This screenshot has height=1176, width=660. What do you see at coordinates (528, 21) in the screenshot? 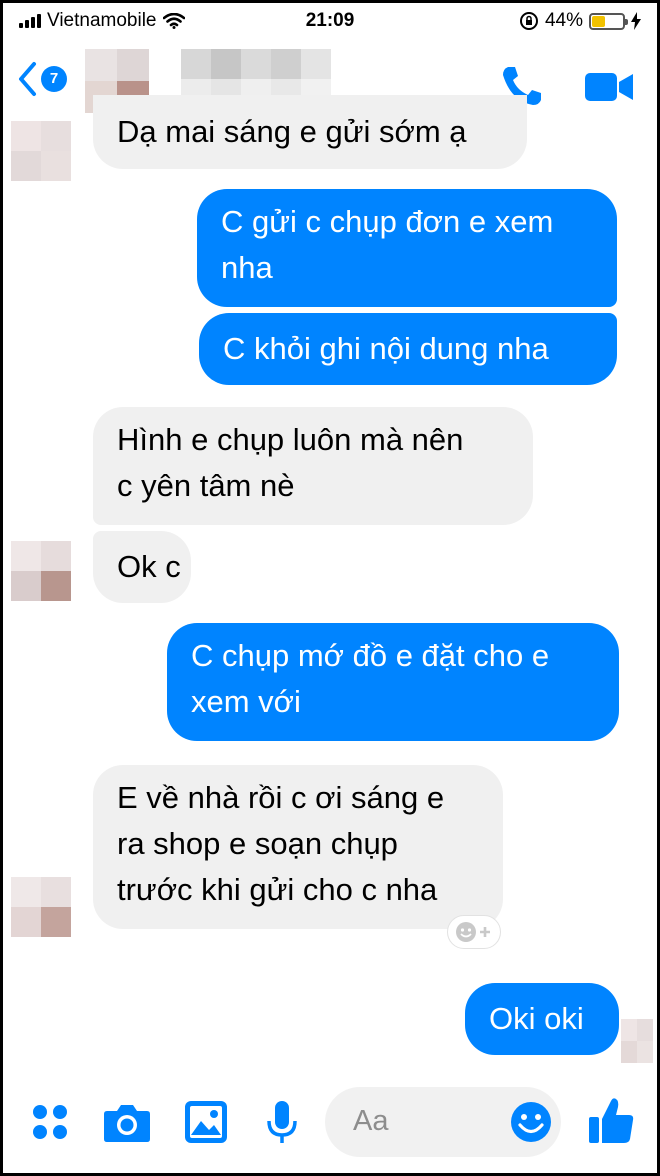
I see `rotation-lock-icon` at bounding box center [528, 21].